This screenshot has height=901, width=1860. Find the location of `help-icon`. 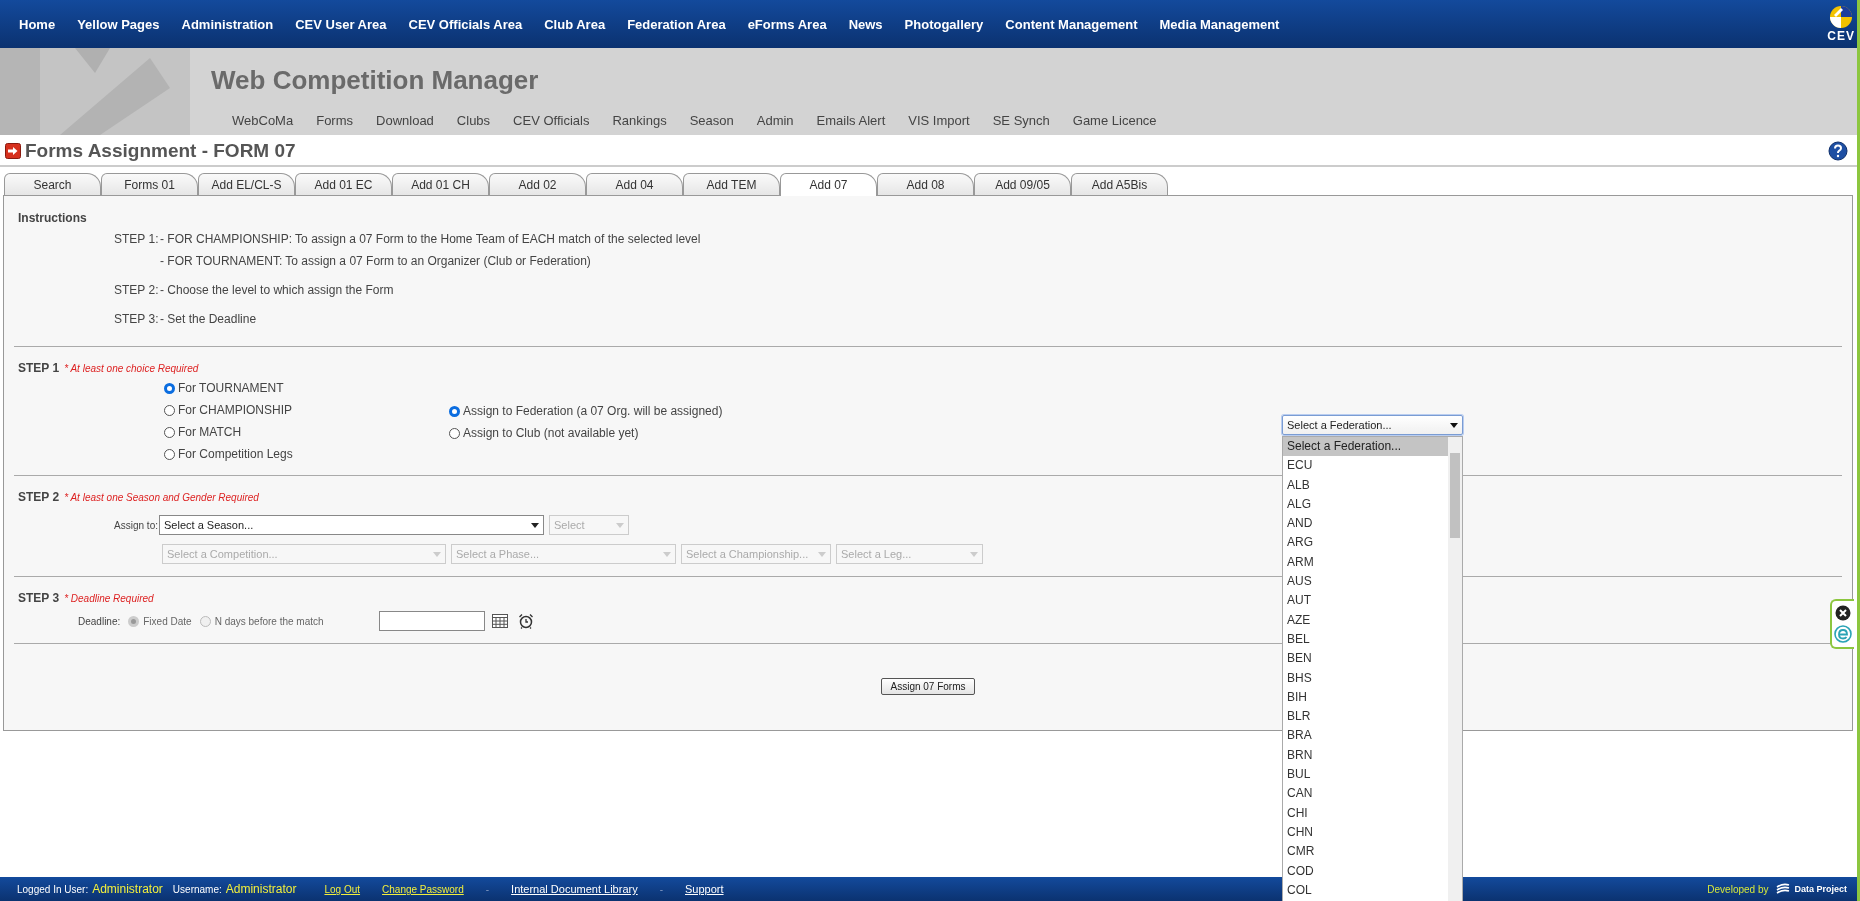

help-icon is located at coordinates (1838, 151).